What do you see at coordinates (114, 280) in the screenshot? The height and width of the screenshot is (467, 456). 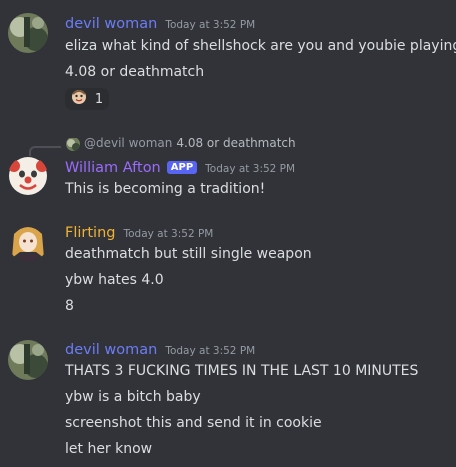 I see `message-text: ybw hates 4.0` at bounding box center [114, 280].